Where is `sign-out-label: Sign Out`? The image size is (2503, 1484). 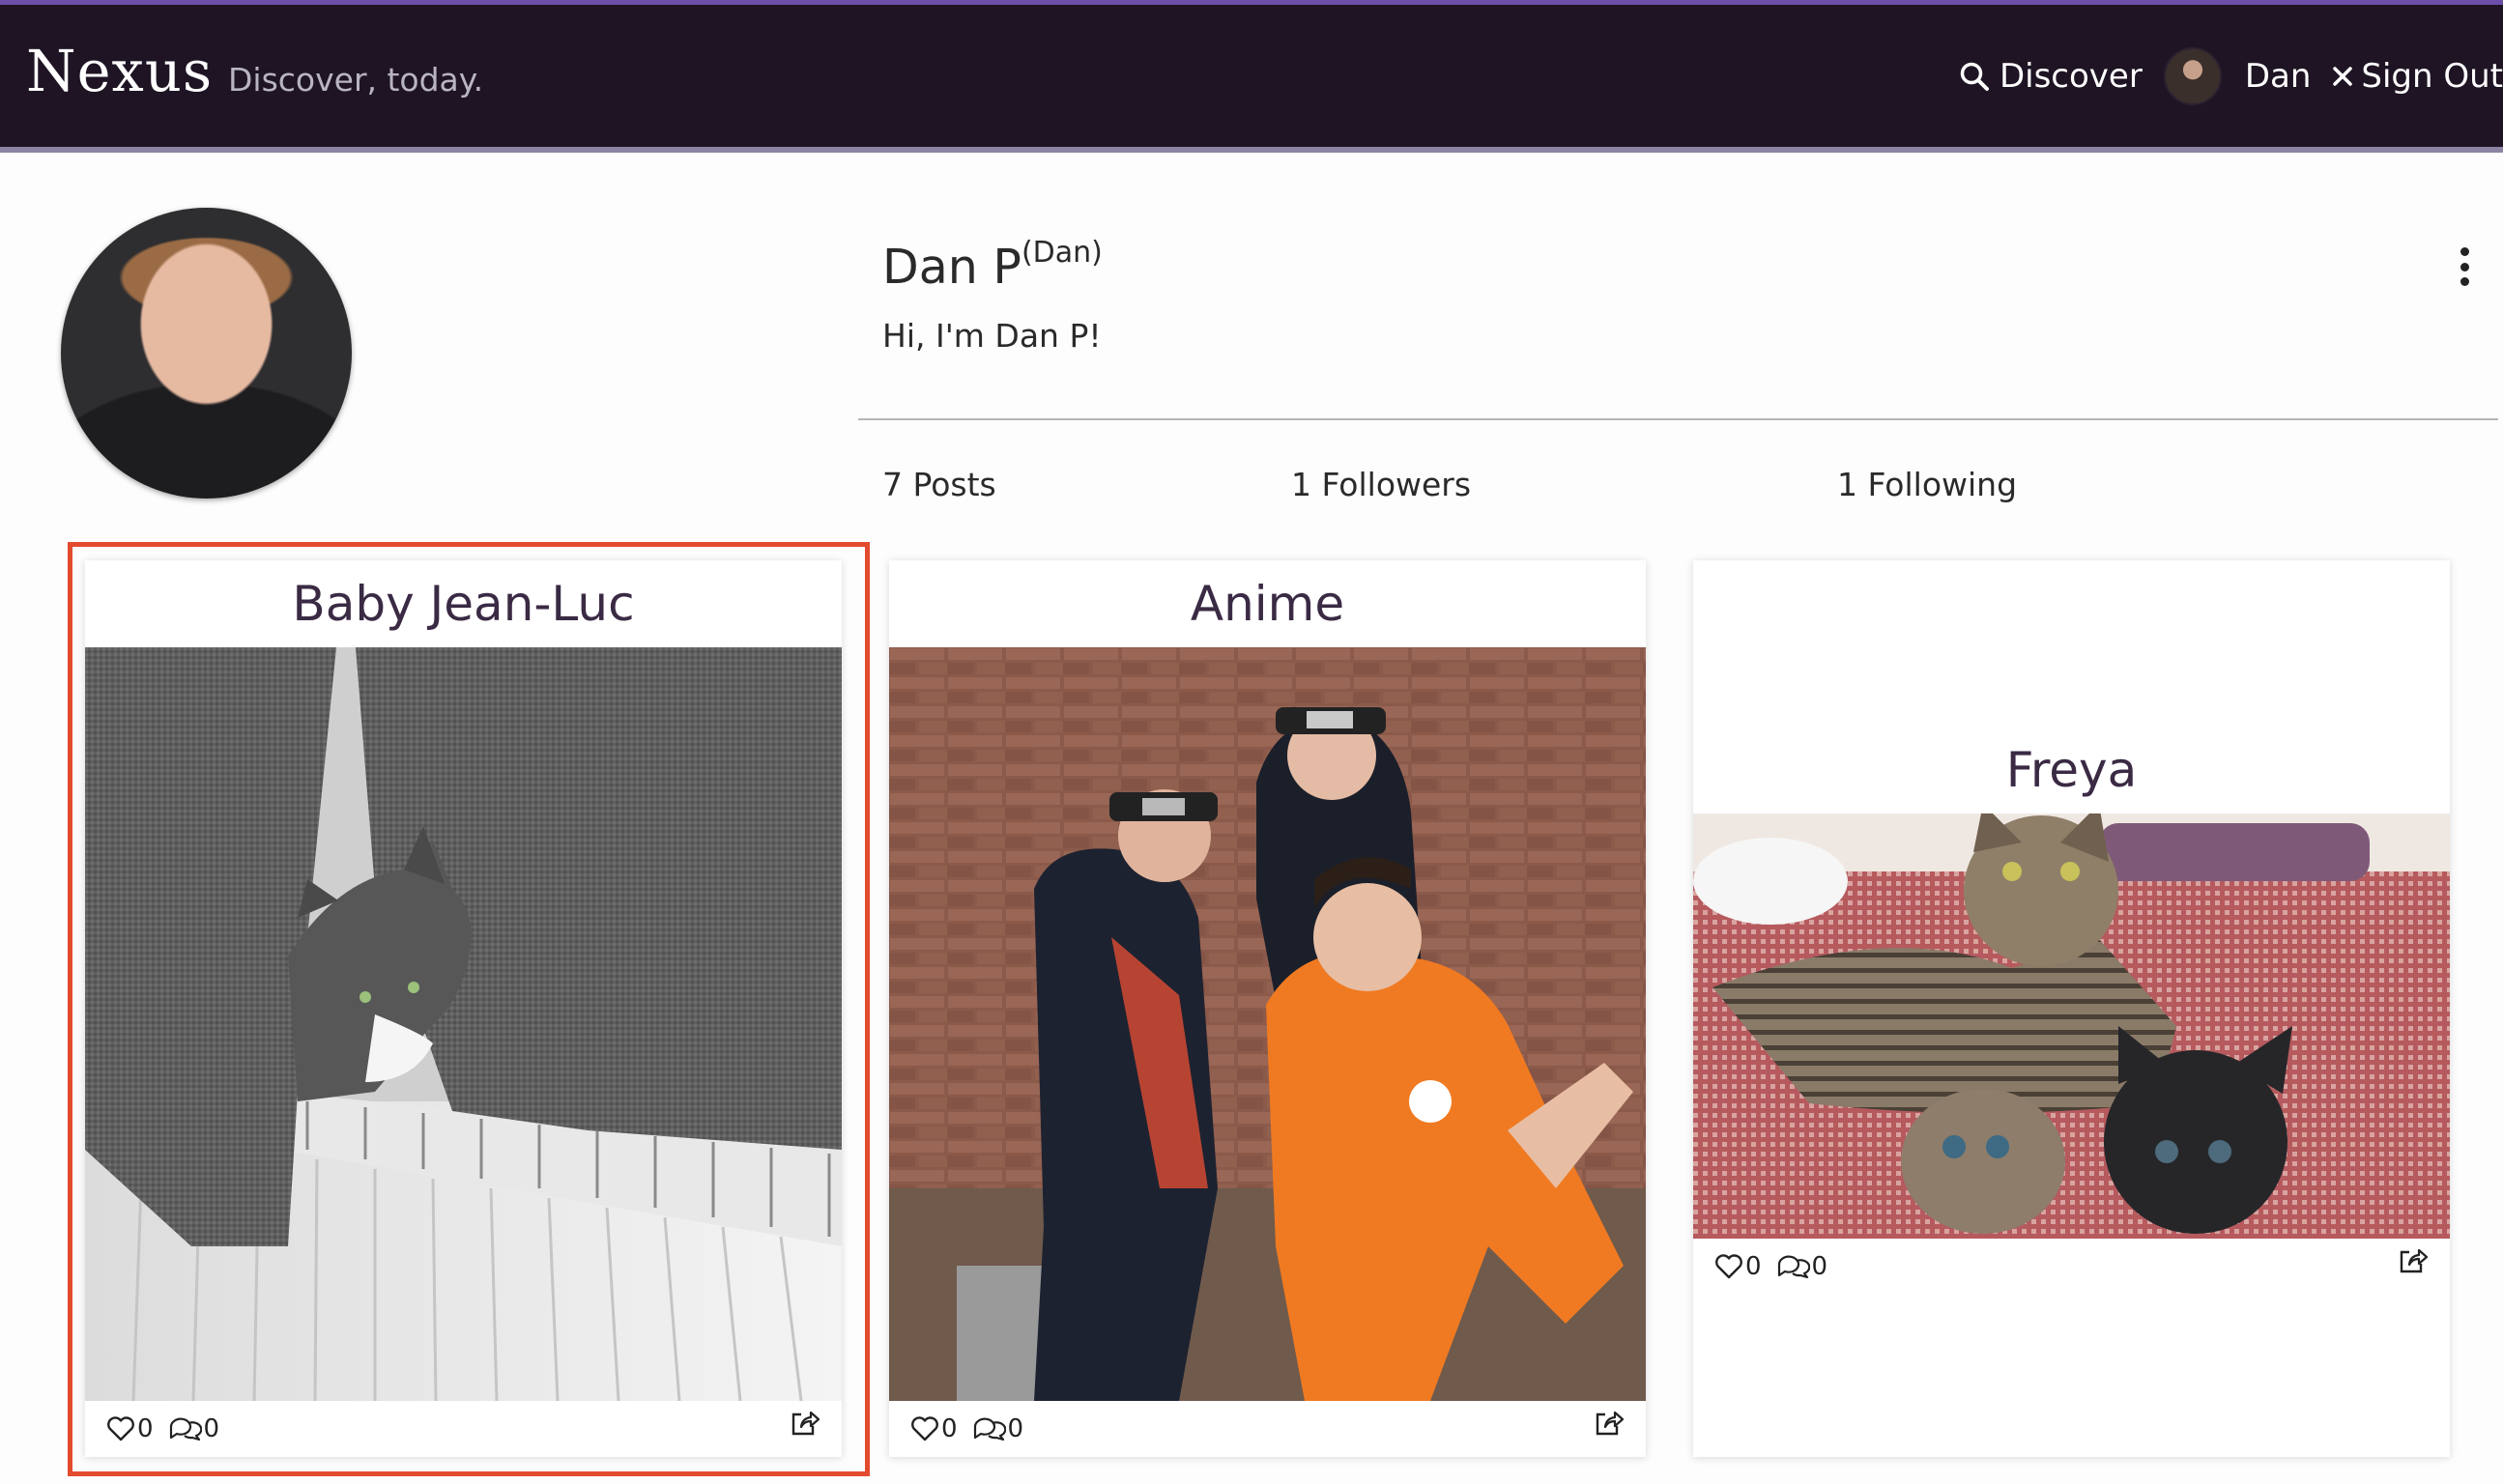
sign-out-label: Sign Out is located at coordinates (2432, 76).